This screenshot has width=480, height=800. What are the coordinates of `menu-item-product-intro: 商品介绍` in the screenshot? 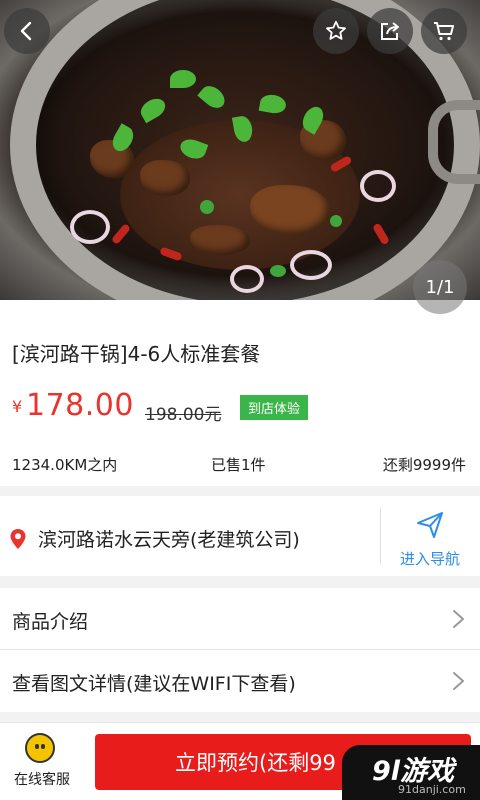 It's located at (240, 619).